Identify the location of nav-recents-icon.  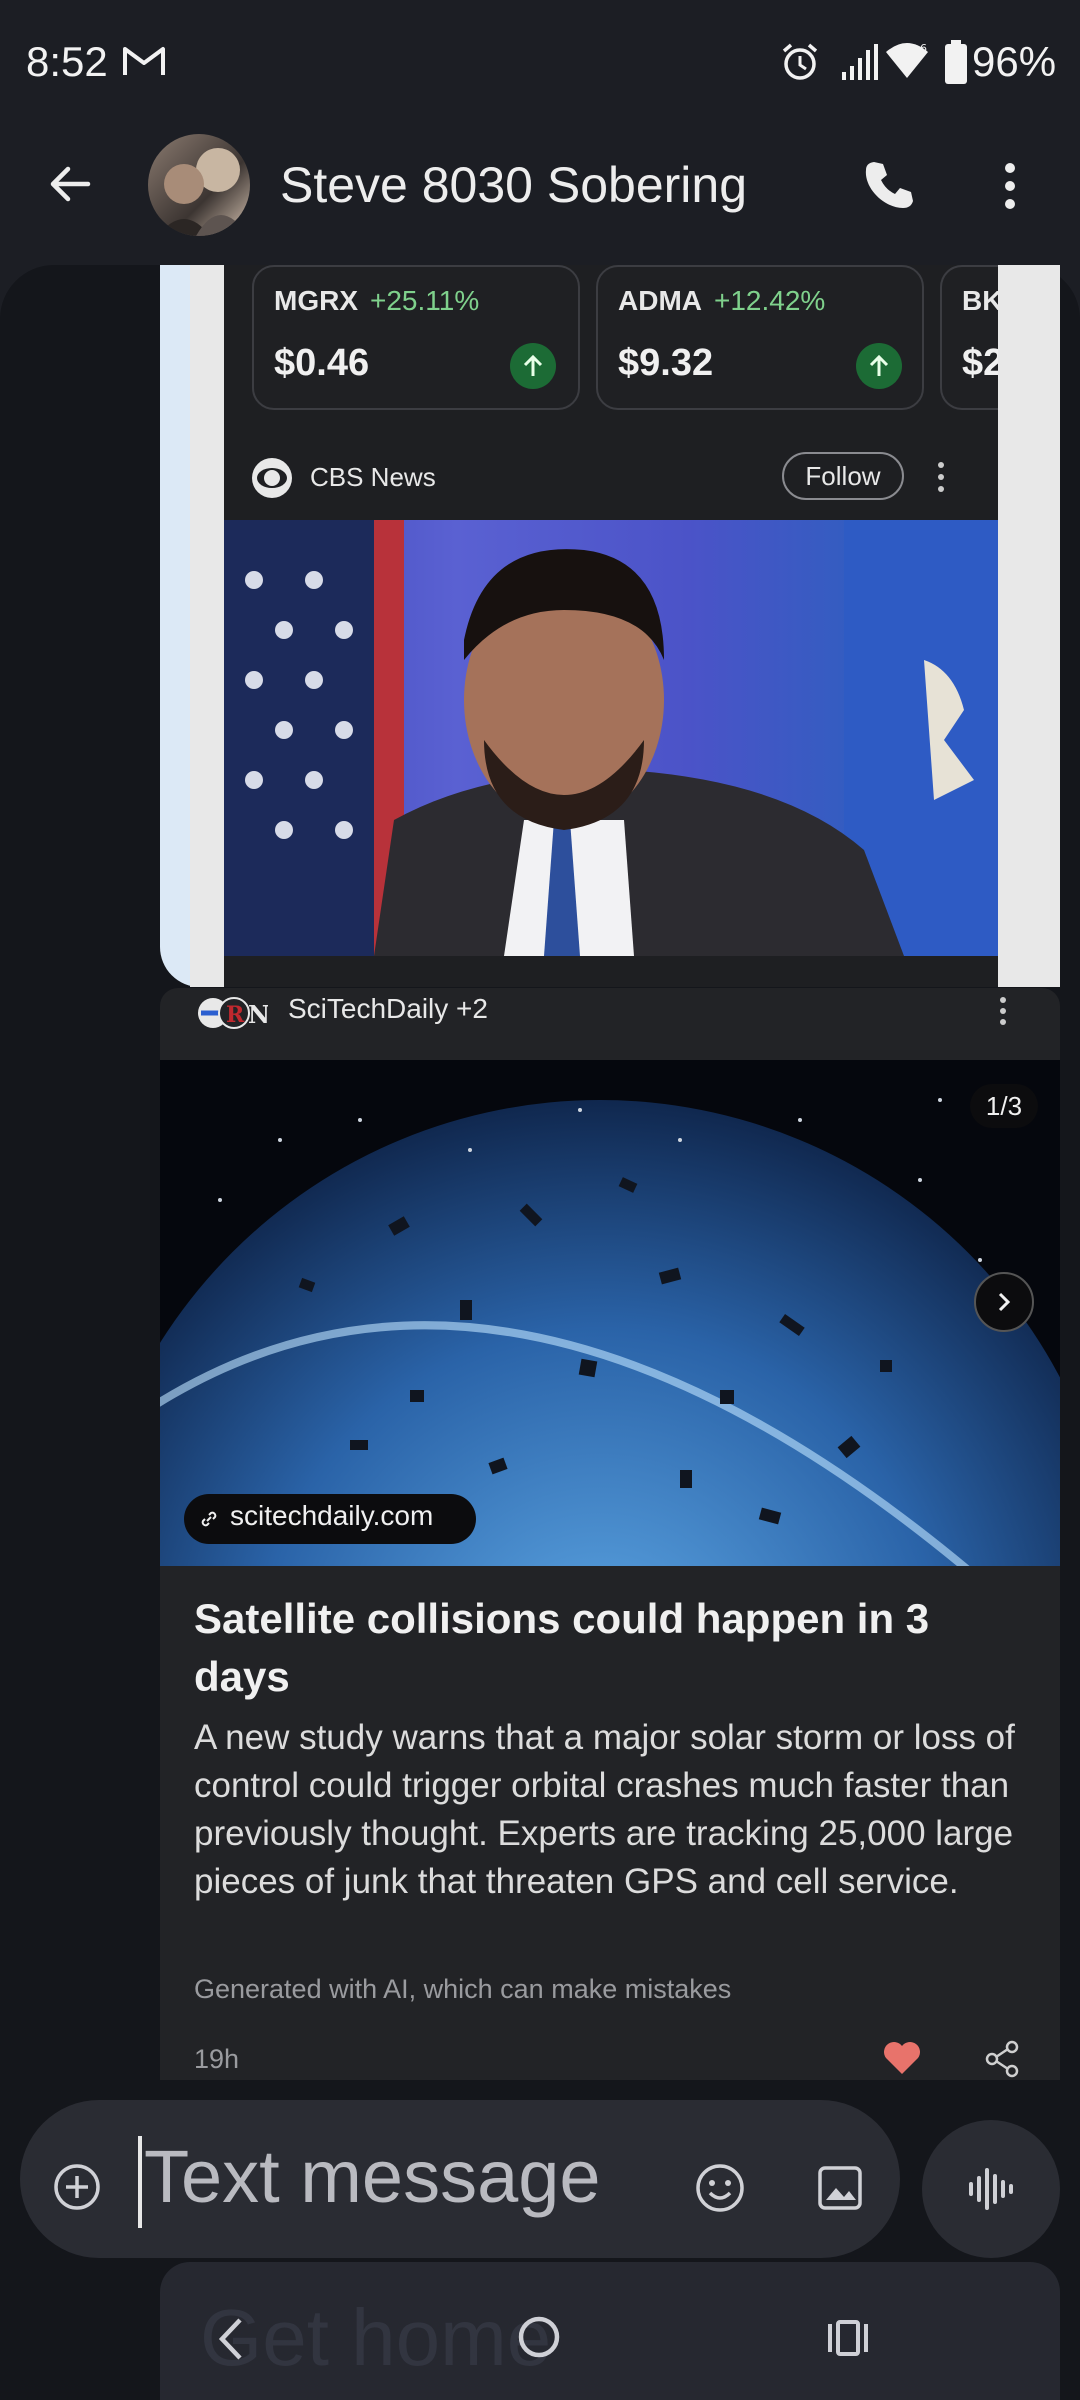
(848, 2338).